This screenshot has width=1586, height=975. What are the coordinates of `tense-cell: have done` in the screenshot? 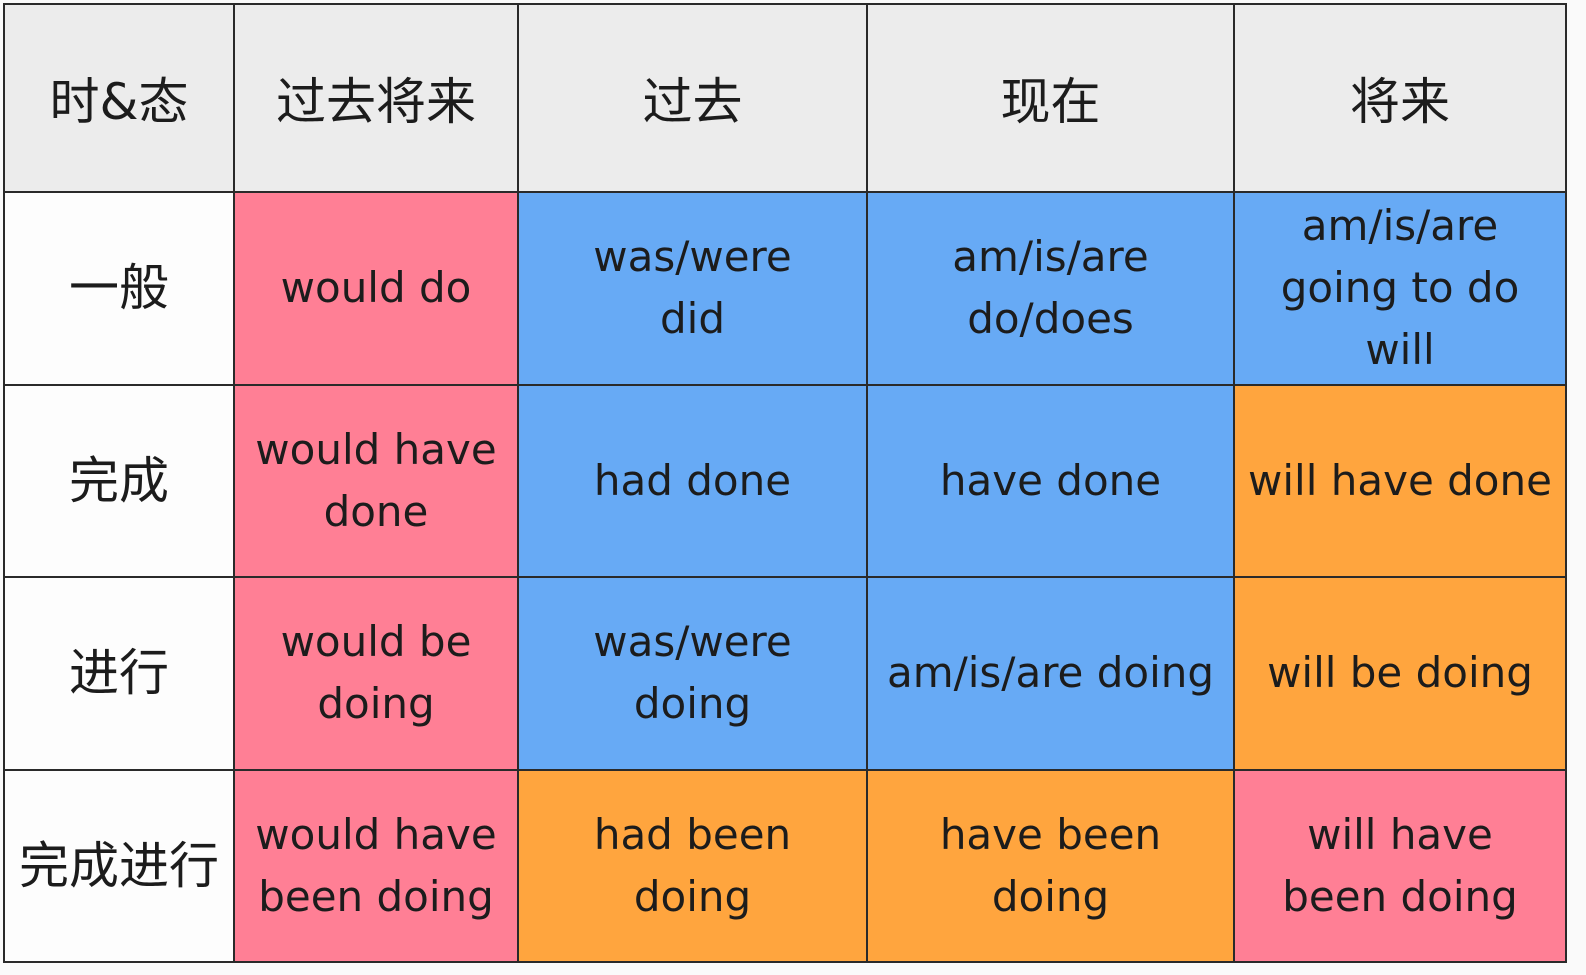 It's located at (1050, 480).